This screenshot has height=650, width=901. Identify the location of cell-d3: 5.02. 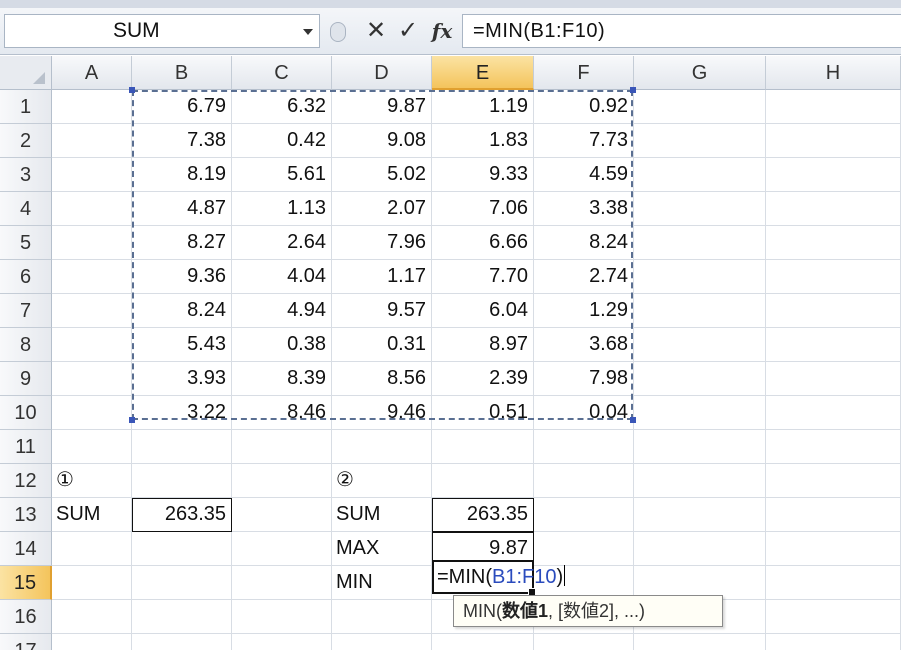
(382, 175).